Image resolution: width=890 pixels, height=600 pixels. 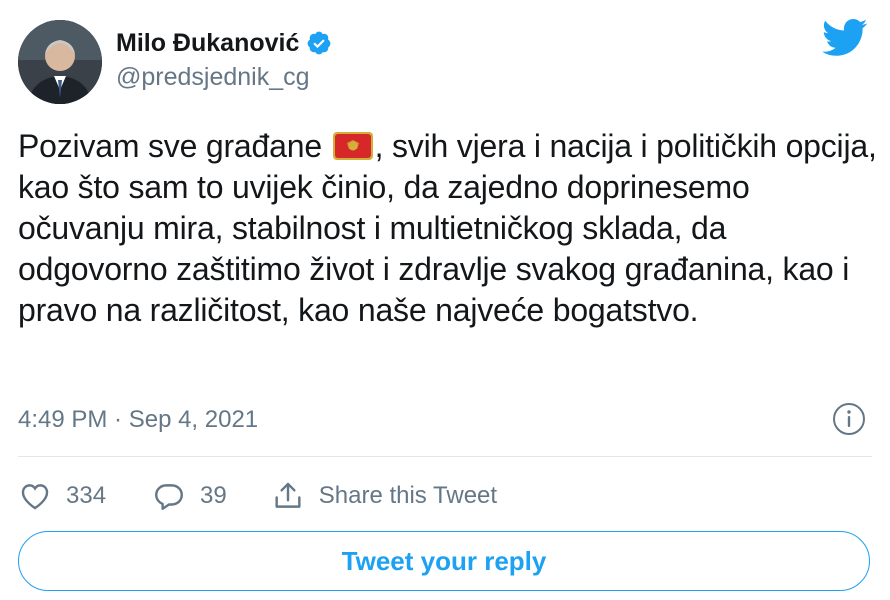 What do you see at coordinates (352, 144) in the screenshot?
I see `montenegro-flag-icon` at bounding box center [352, 144].